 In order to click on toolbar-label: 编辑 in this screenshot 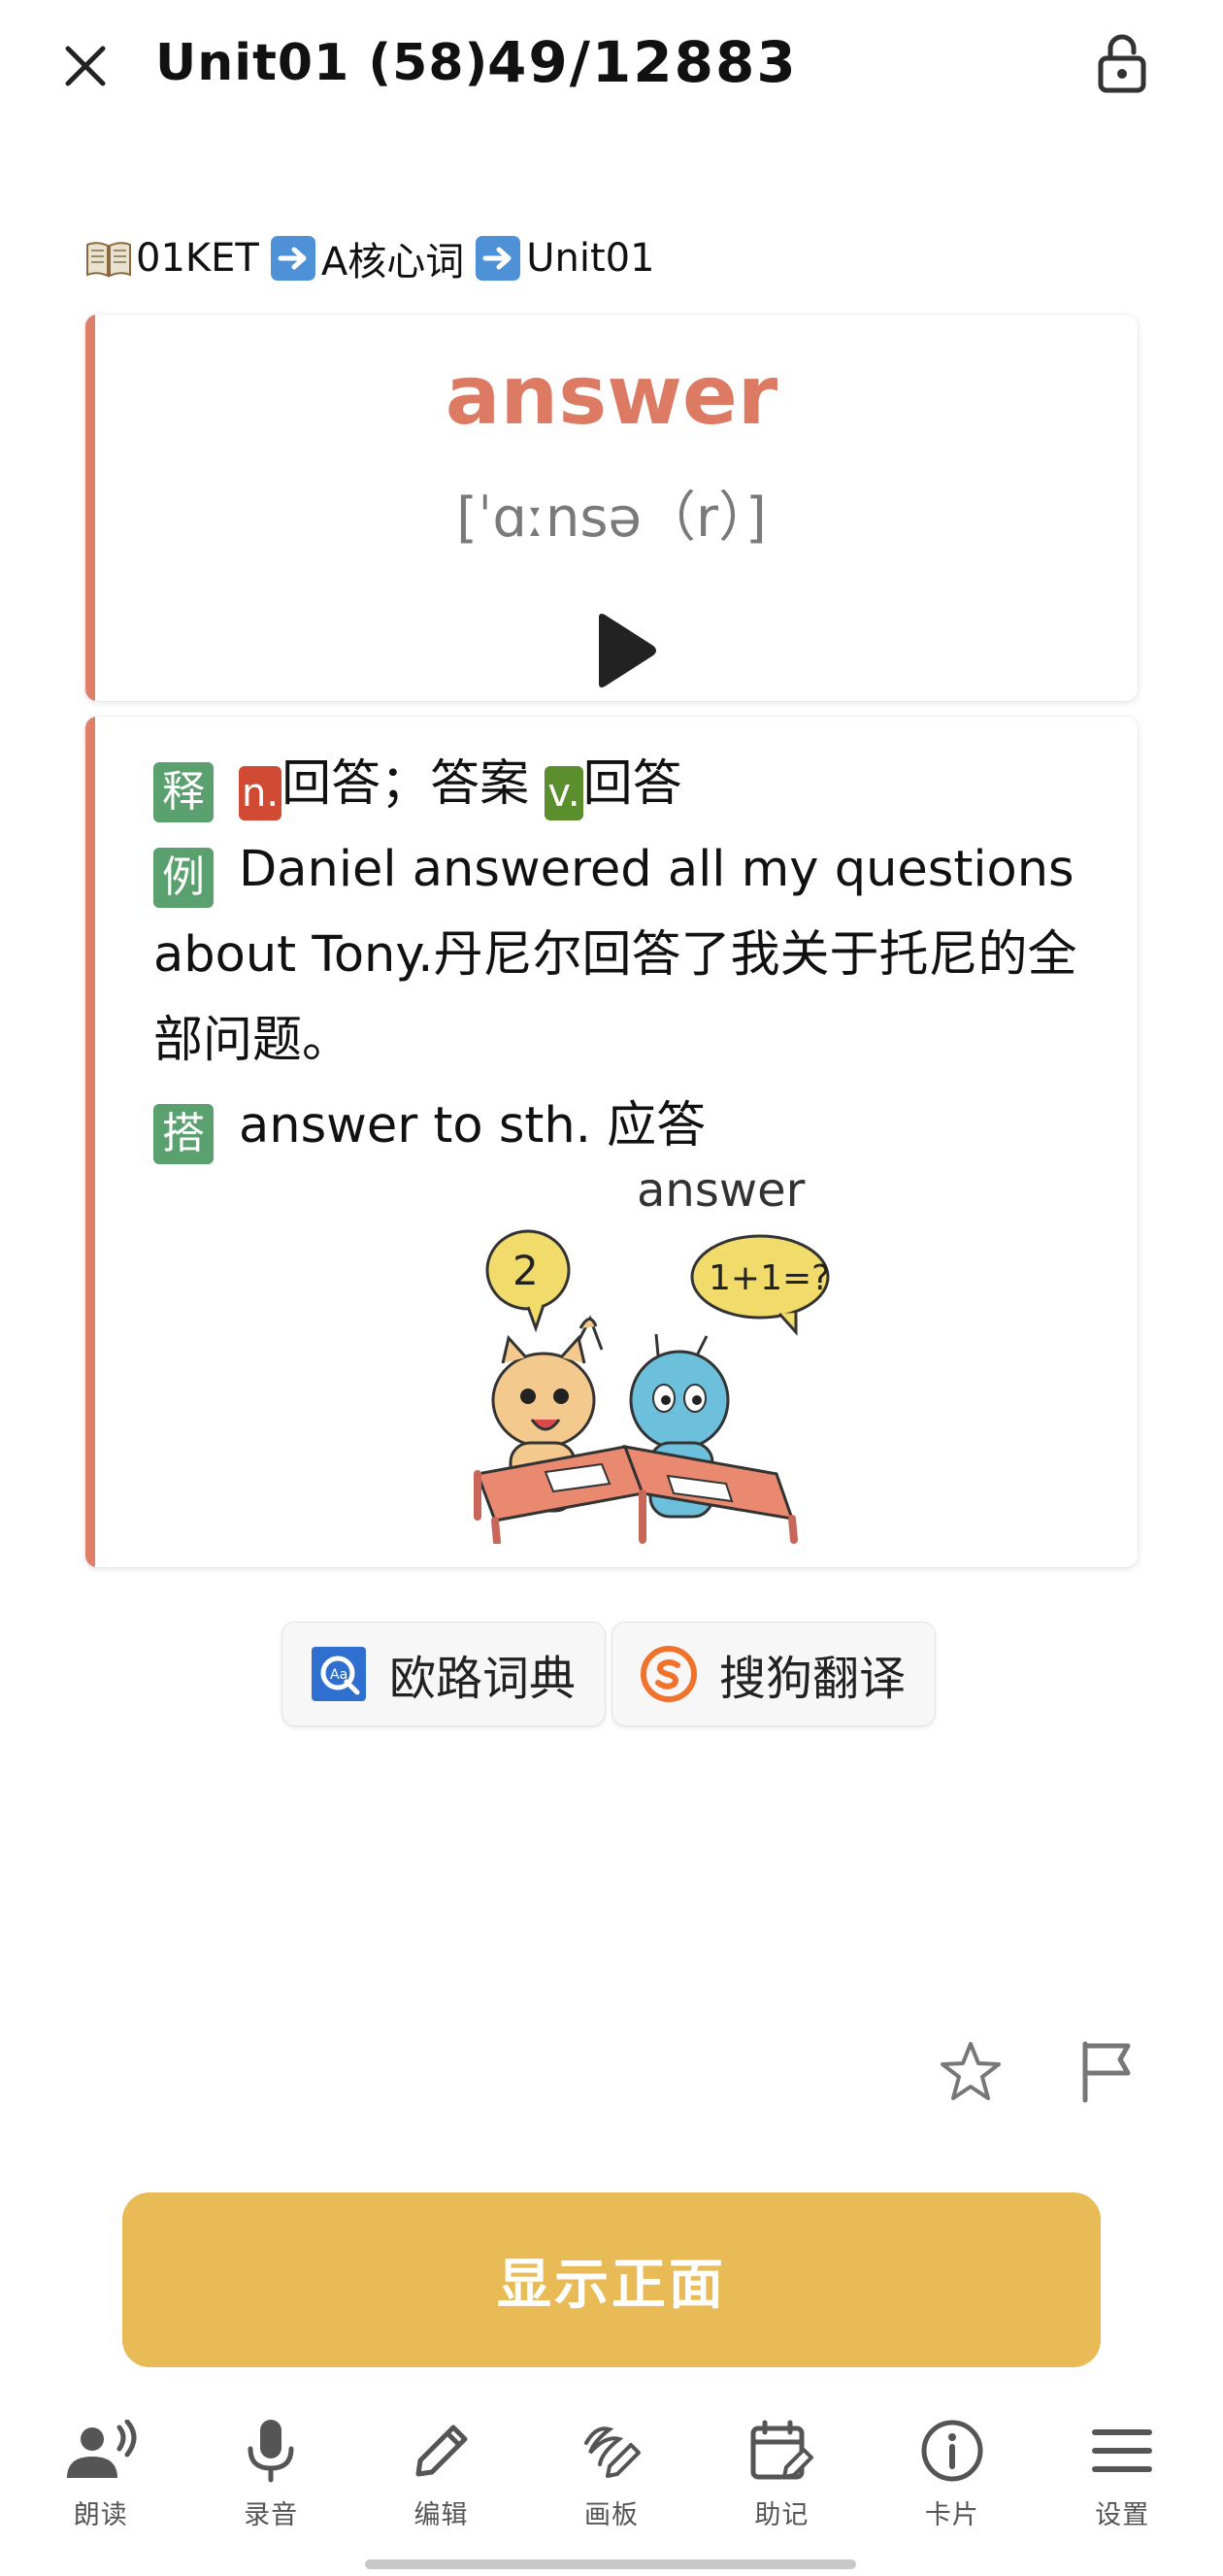, I will do `click(441, 2515)`.